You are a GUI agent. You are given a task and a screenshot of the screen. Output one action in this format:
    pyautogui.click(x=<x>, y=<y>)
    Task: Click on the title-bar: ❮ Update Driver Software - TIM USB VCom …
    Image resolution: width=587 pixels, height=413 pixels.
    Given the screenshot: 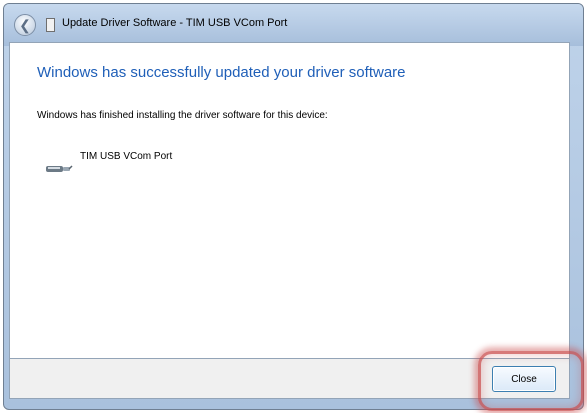 What is the action you would take?
    pyautogui.click(x=293, y=25)
    